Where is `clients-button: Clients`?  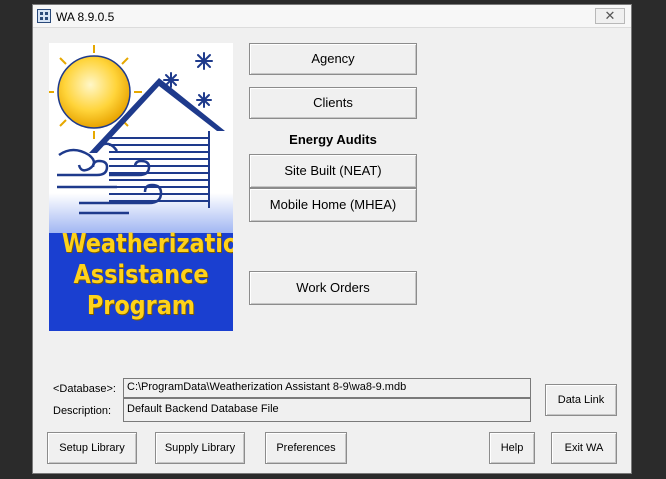
clients-button: Clients is located at coordinates (333, 103).